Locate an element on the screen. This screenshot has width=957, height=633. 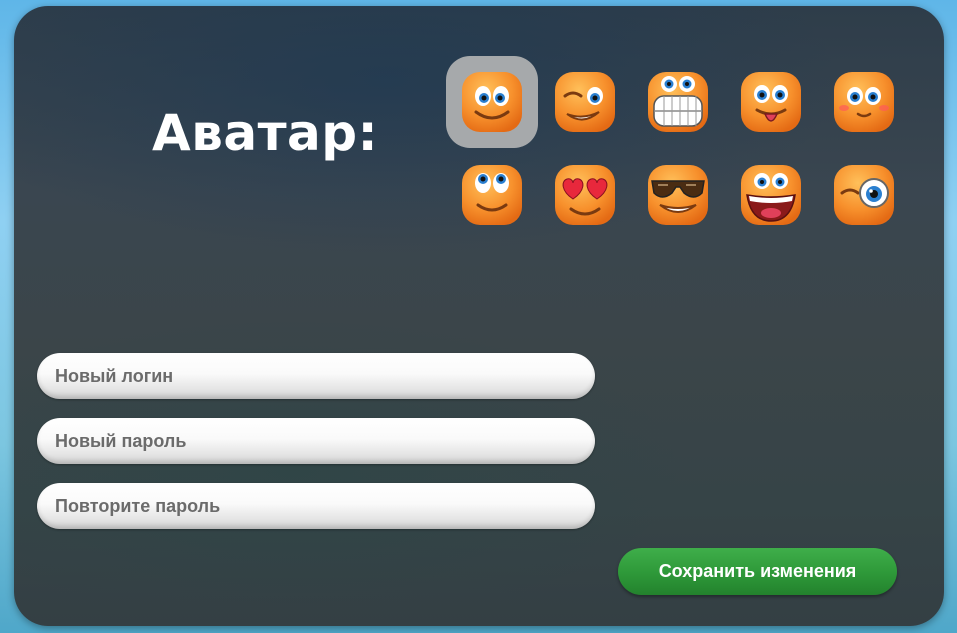
smiley-sunglasses-icon is located at coordinates (678, 195).